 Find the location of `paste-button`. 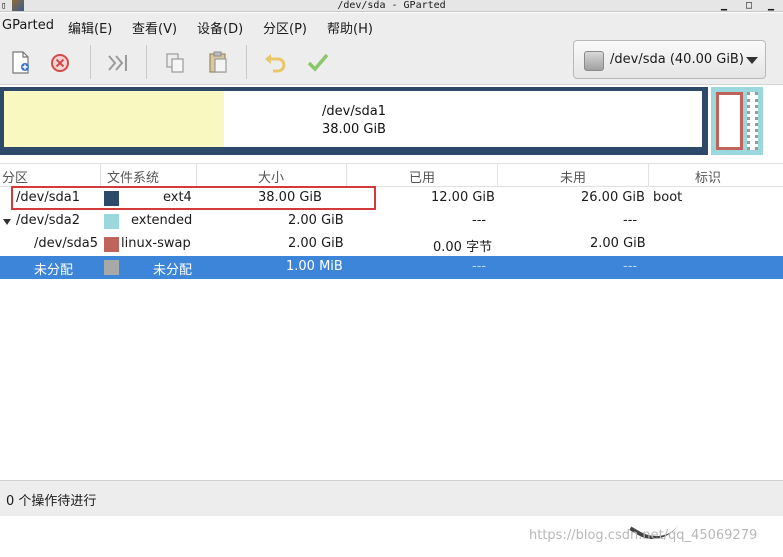

paste-button is located at coordinates (218, 62).